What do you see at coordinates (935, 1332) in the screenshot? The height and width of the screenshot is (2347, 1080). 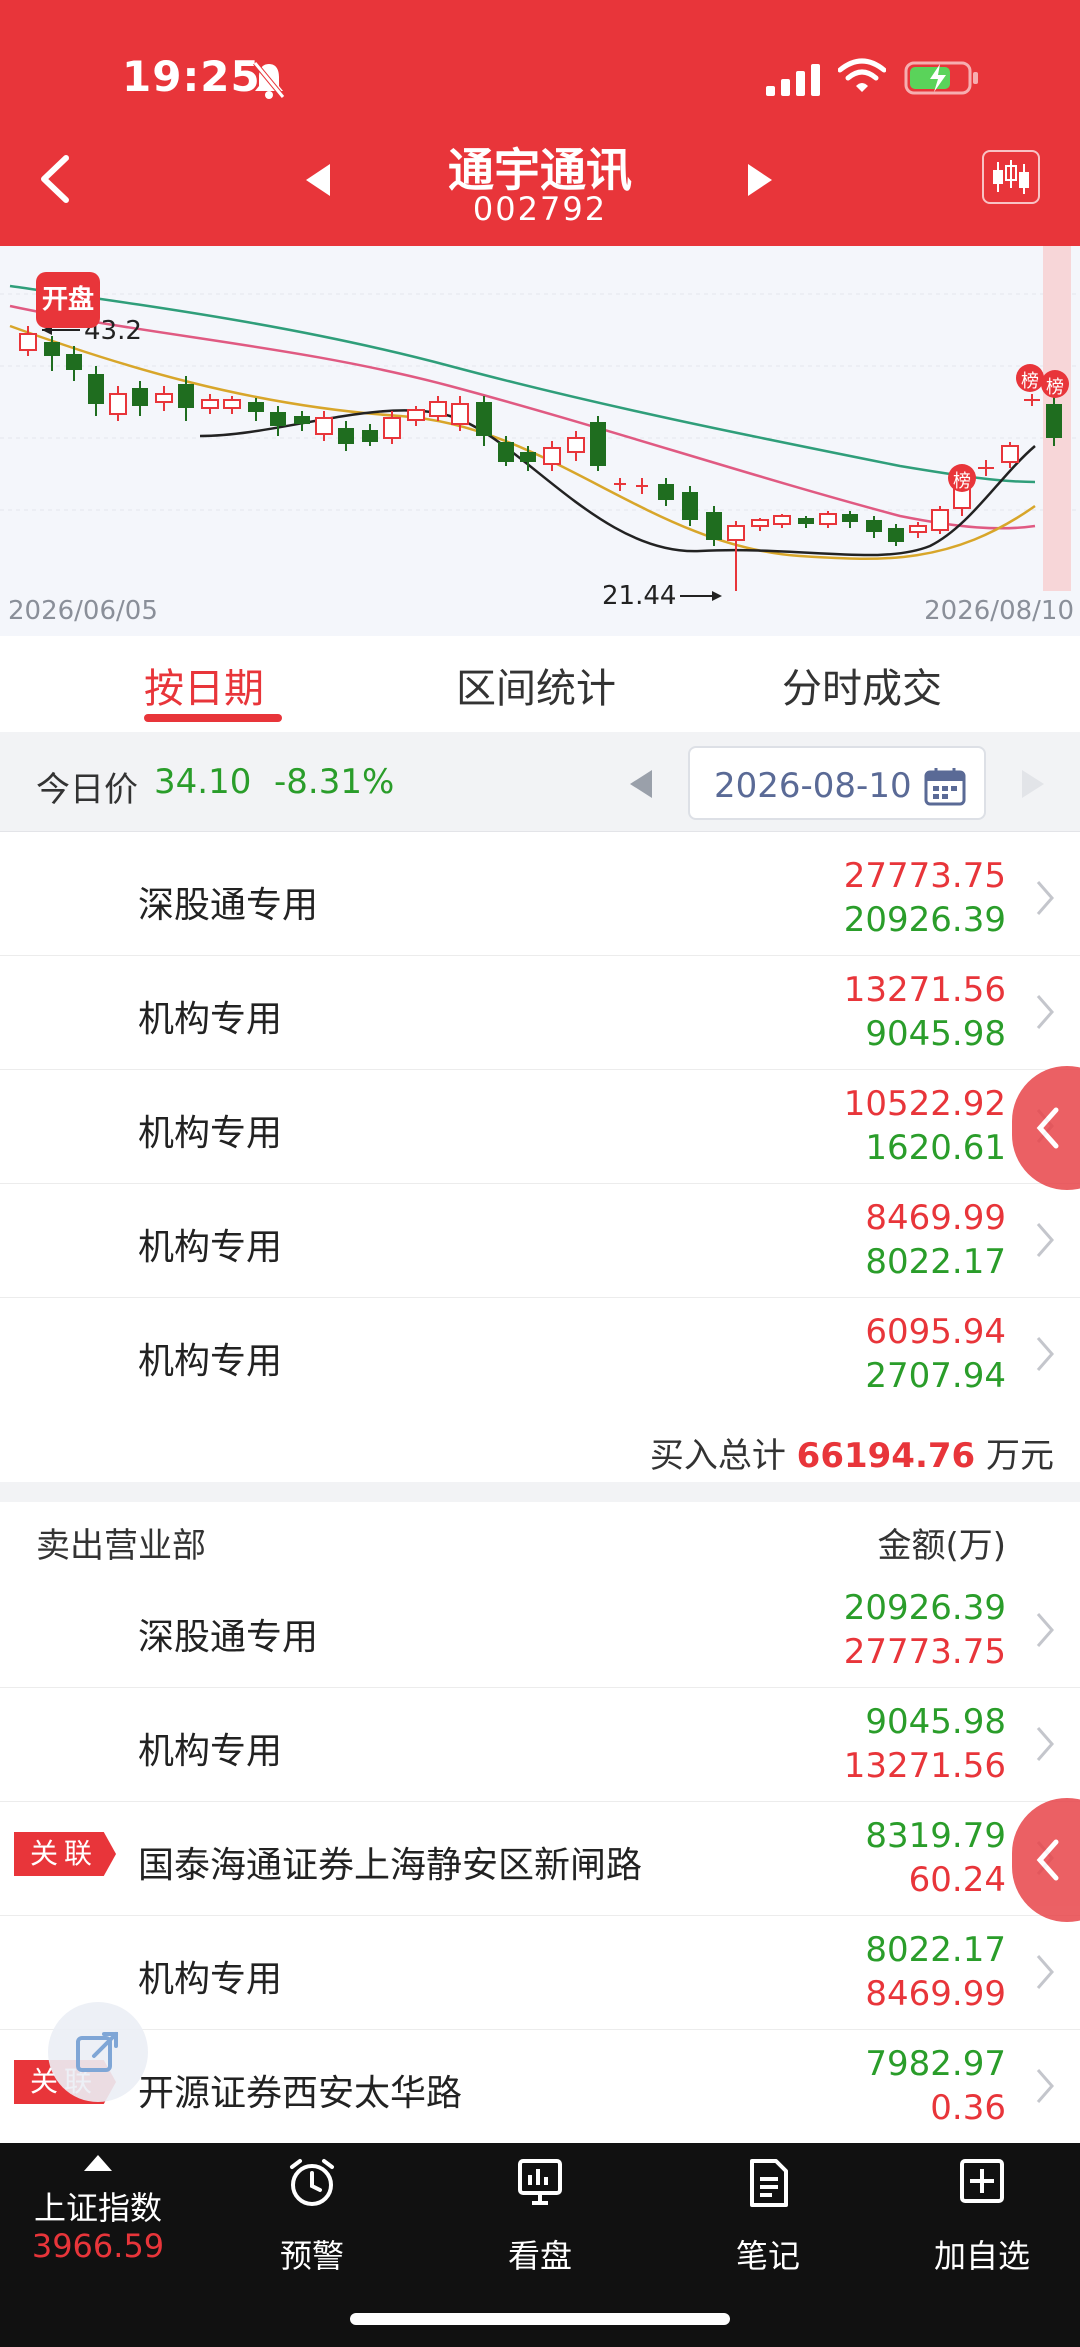 I see `buy-amount: 6095.94` at bounding box center [935, 1332].